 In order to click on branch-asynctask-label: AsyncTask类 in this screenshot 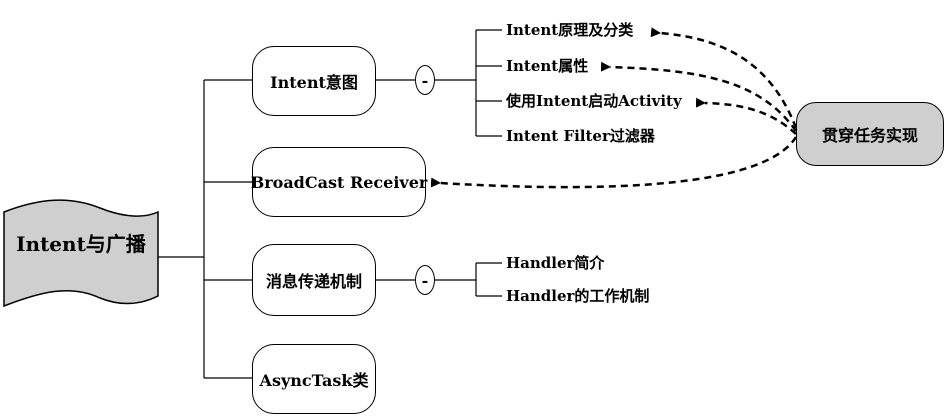, I will do `click(314, 380)`.